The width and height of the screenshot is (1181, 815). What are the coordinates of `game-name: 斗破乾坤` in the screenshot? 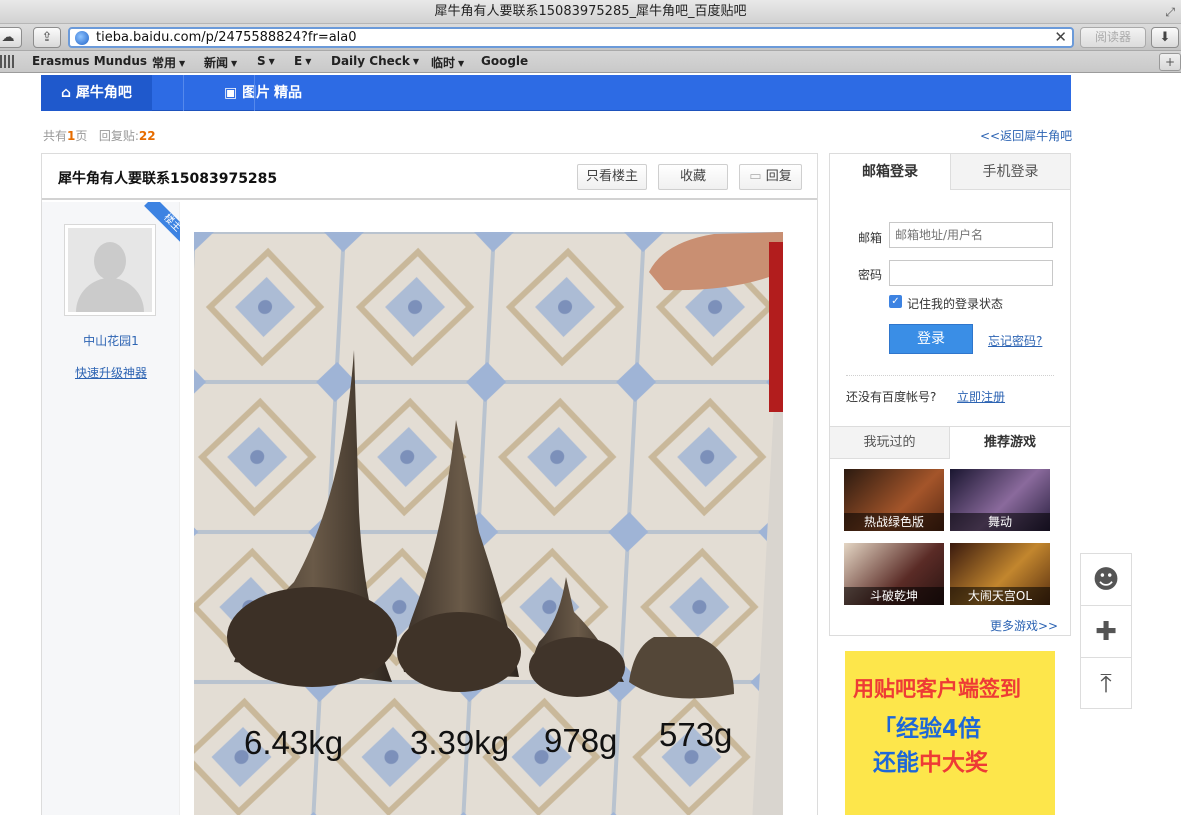 It's located at (894, 596).